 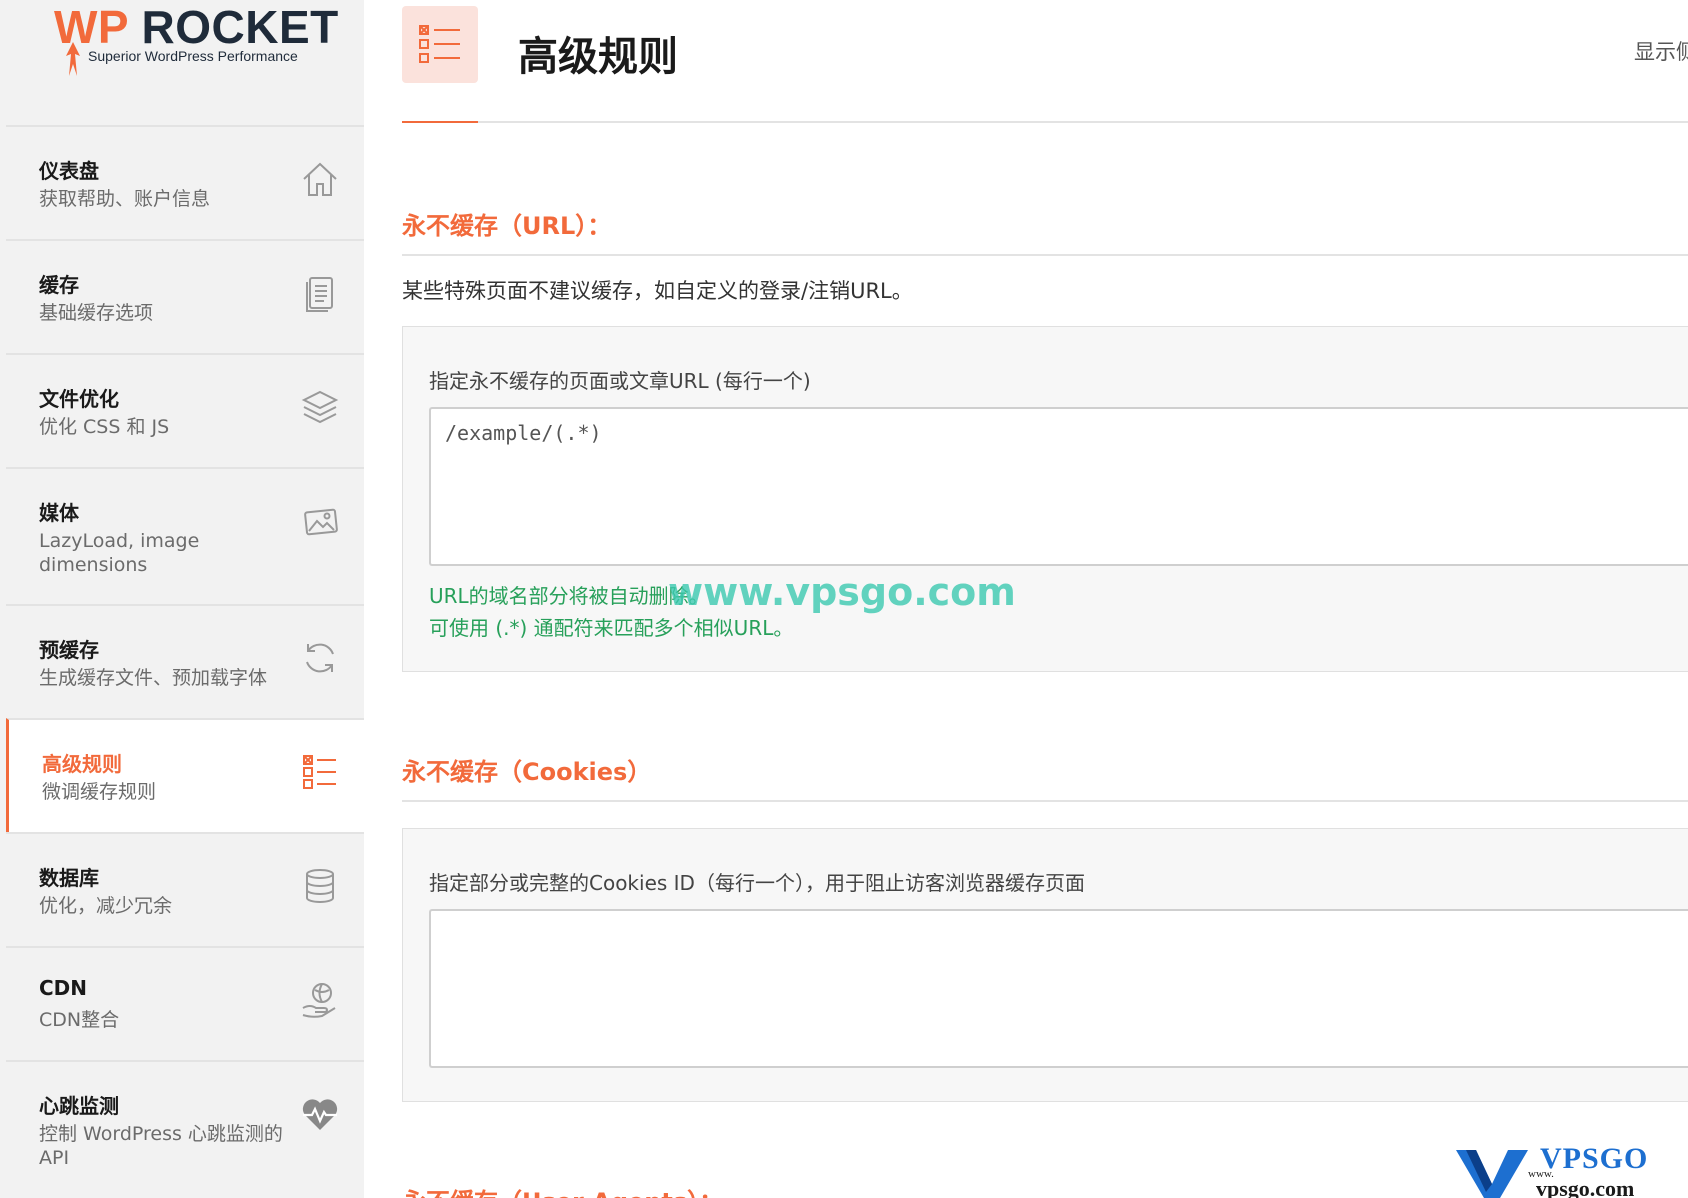 What do you see at coordinates (185, 410) in the screenshot?
I see `sidebar-item-file-optimization: 文件优化 优化 CSS 和 JS` at bounding box center [185, 410].